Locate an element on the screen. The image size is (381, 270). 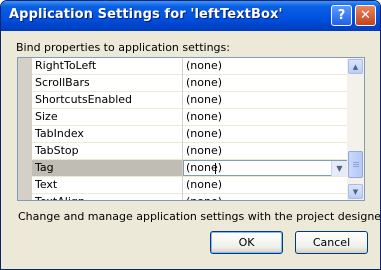
property-row: ▼ Tag (none) is located at coordinates (190, 168).